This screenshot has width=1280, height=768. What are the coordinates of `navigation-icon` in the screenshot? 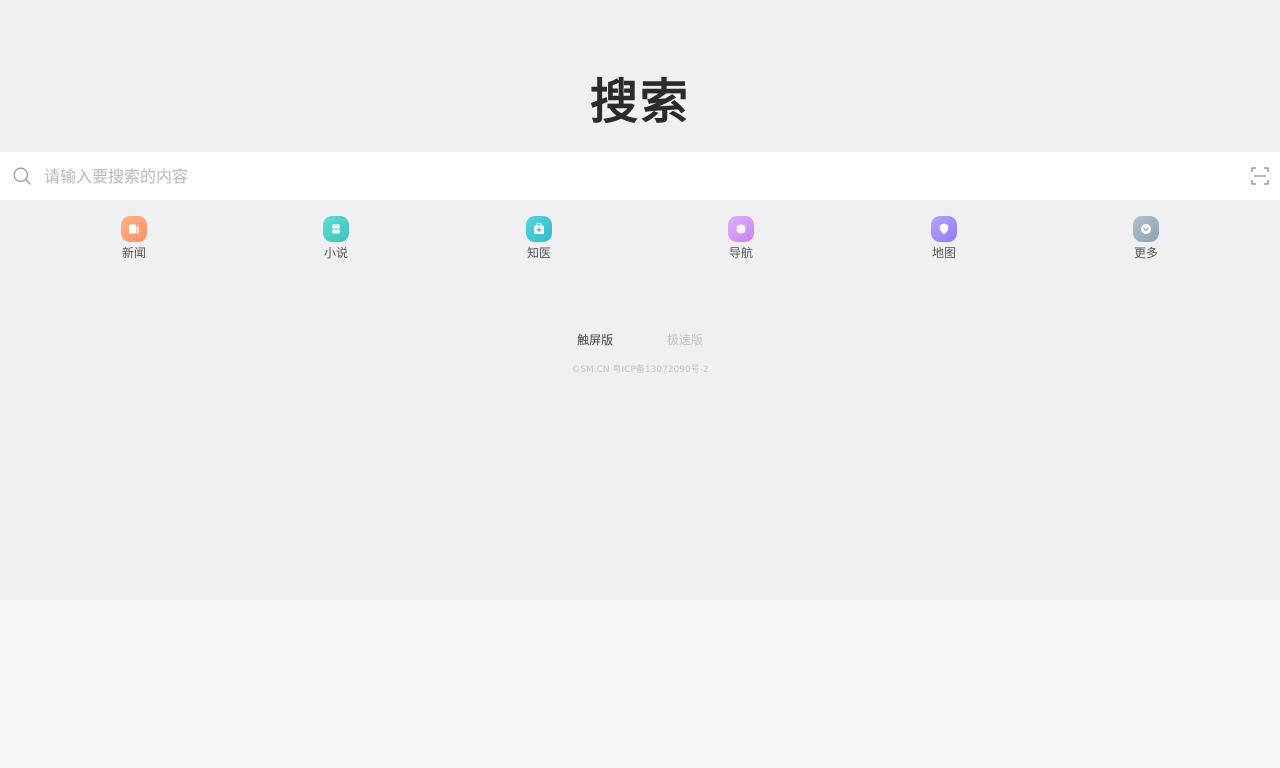 It's located at (741, 229).